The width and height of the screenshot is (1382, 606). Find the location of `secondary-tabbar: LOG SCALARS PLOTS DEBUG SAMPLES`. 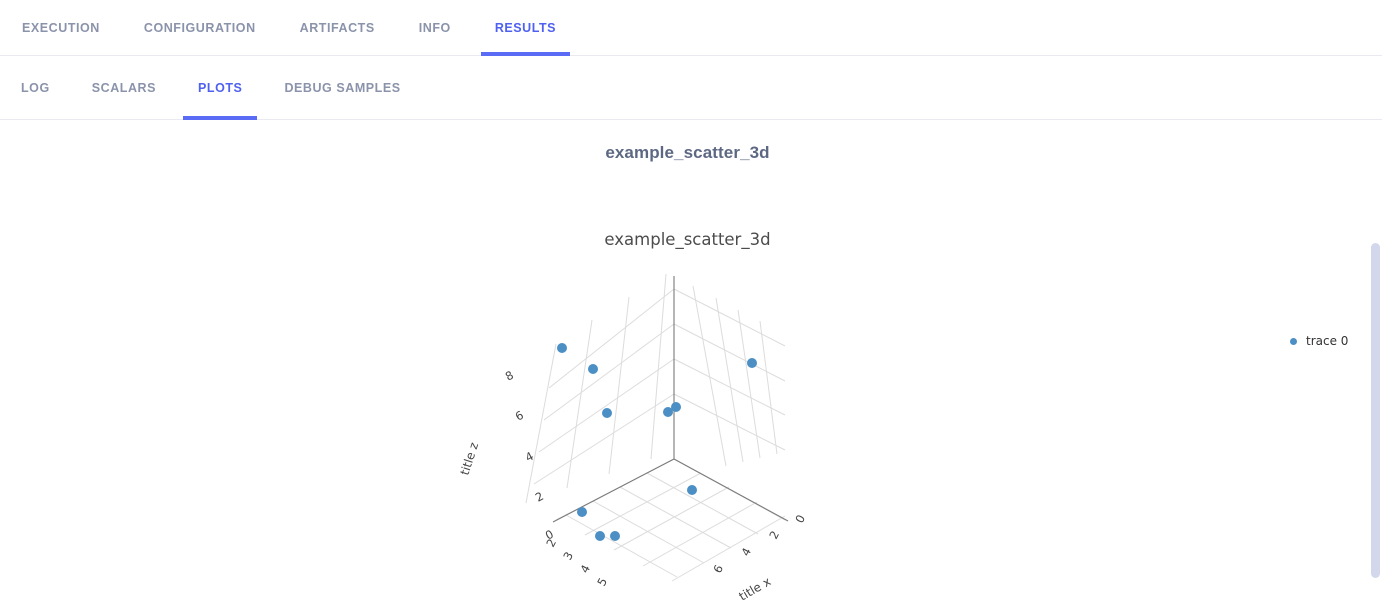

secondary-tabbar: LOG SCALARS PLOTS DEBUG SAMPLES is located at coordinates (691, 88).